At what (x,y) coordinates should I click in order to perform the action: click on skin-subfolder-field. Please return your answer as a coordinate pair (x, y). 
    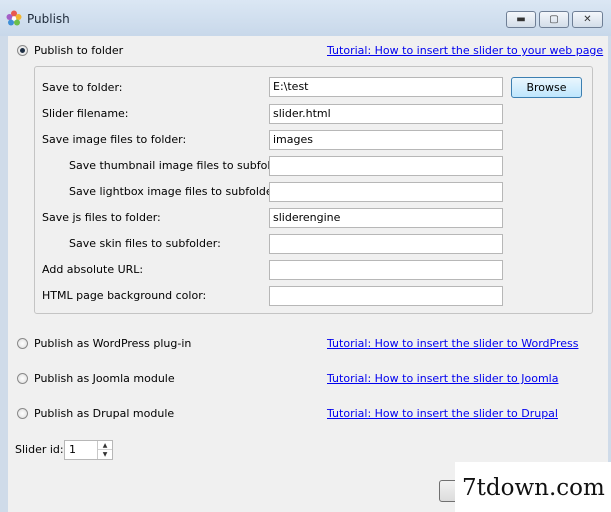
    Looking at the image, I should click on (386, 244).